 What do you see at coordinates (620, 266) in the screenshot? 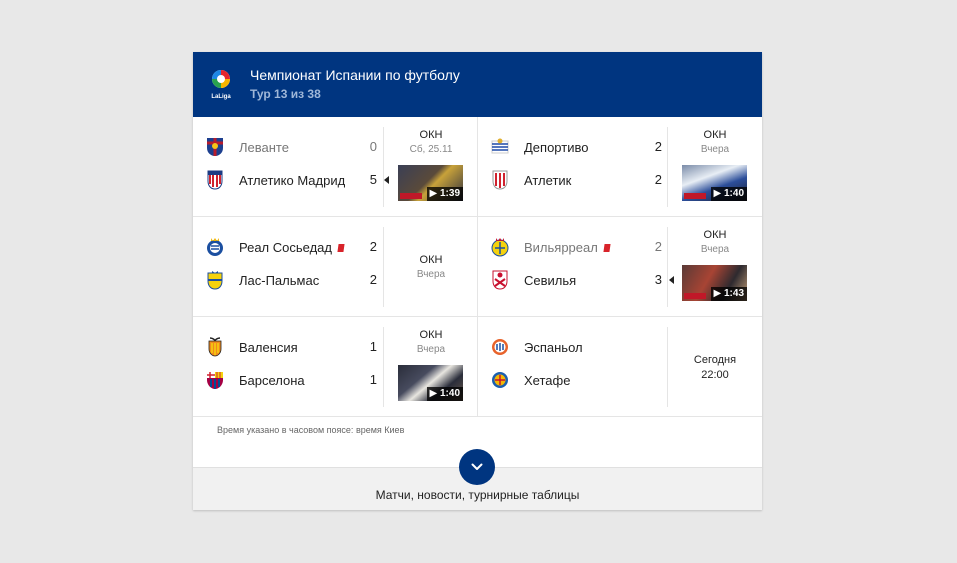
I see `match-villarreal-sevilla: Вильярреал 2 Севилья 3 ОКН Вчера ▶ 1:43` at bounding box center [620, 266].